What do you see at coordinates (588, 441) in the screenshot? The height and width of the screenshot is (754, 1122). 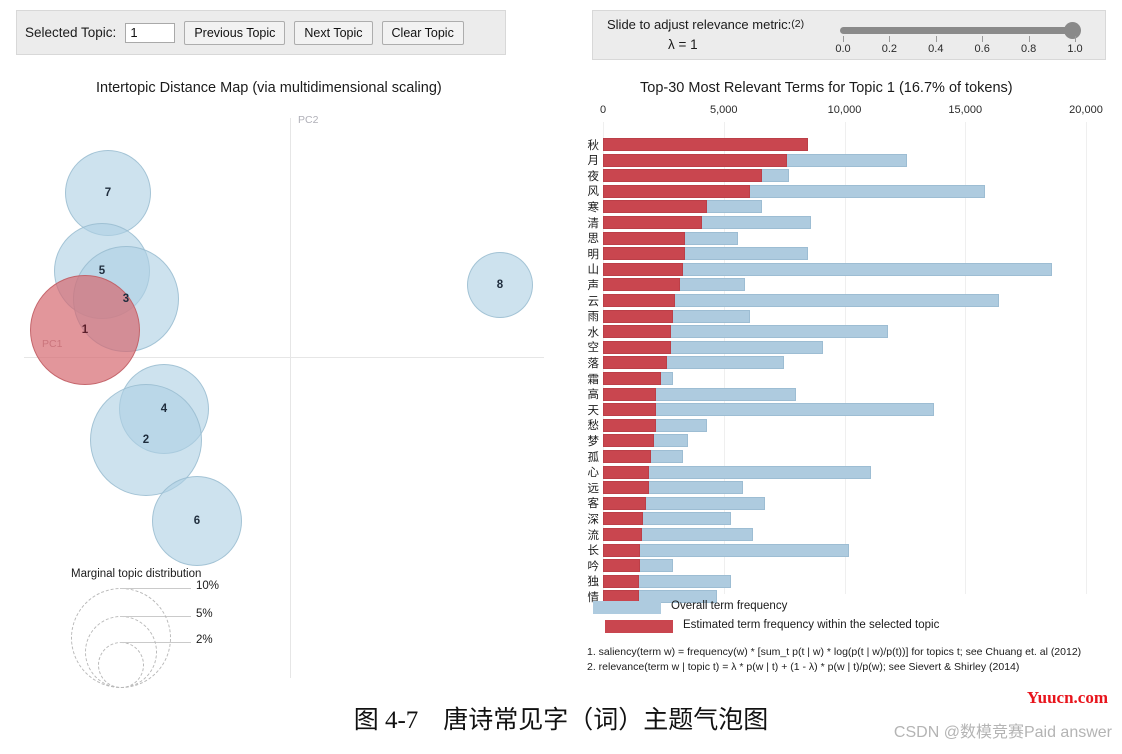 I see `term-label: 梦` at bounding box center [588, 441].